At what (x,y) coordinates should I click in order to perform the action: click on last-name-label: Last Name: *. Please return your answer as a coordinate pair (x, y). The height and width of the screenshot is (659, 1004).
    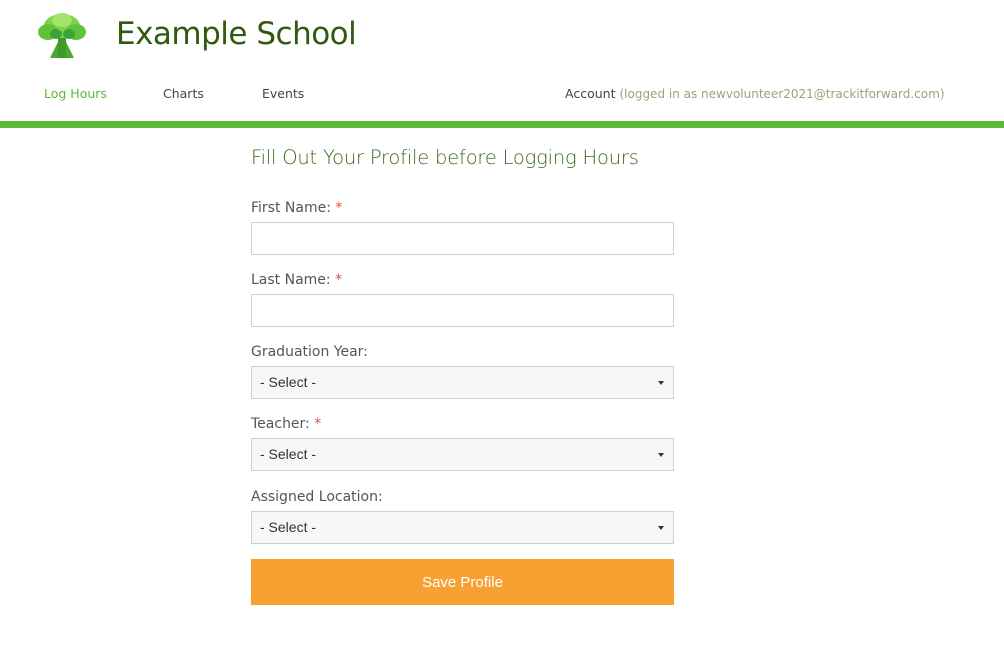
    Looking at the image, I should click on (297, 280).